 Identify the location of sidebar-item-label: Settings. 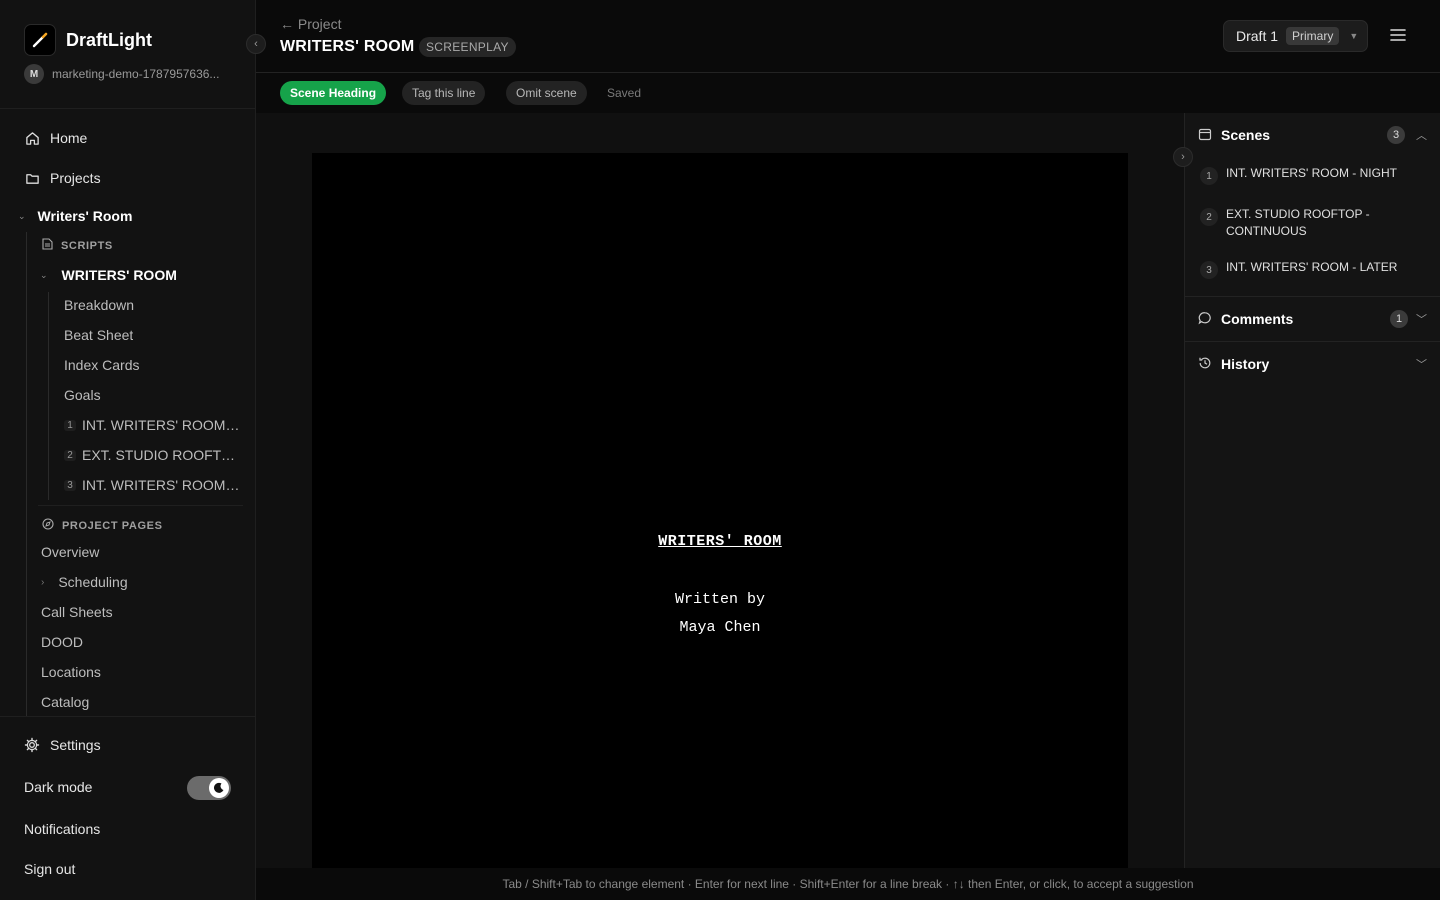
(75, 745).